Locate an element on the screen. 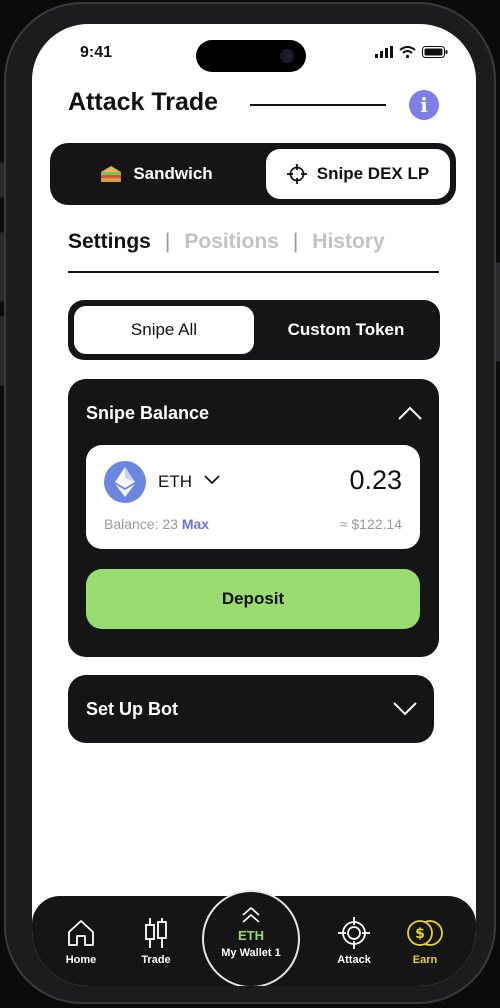 The height and width of the screenshot is (1008, 500). camera-icon is located at coordinates (287, 56).